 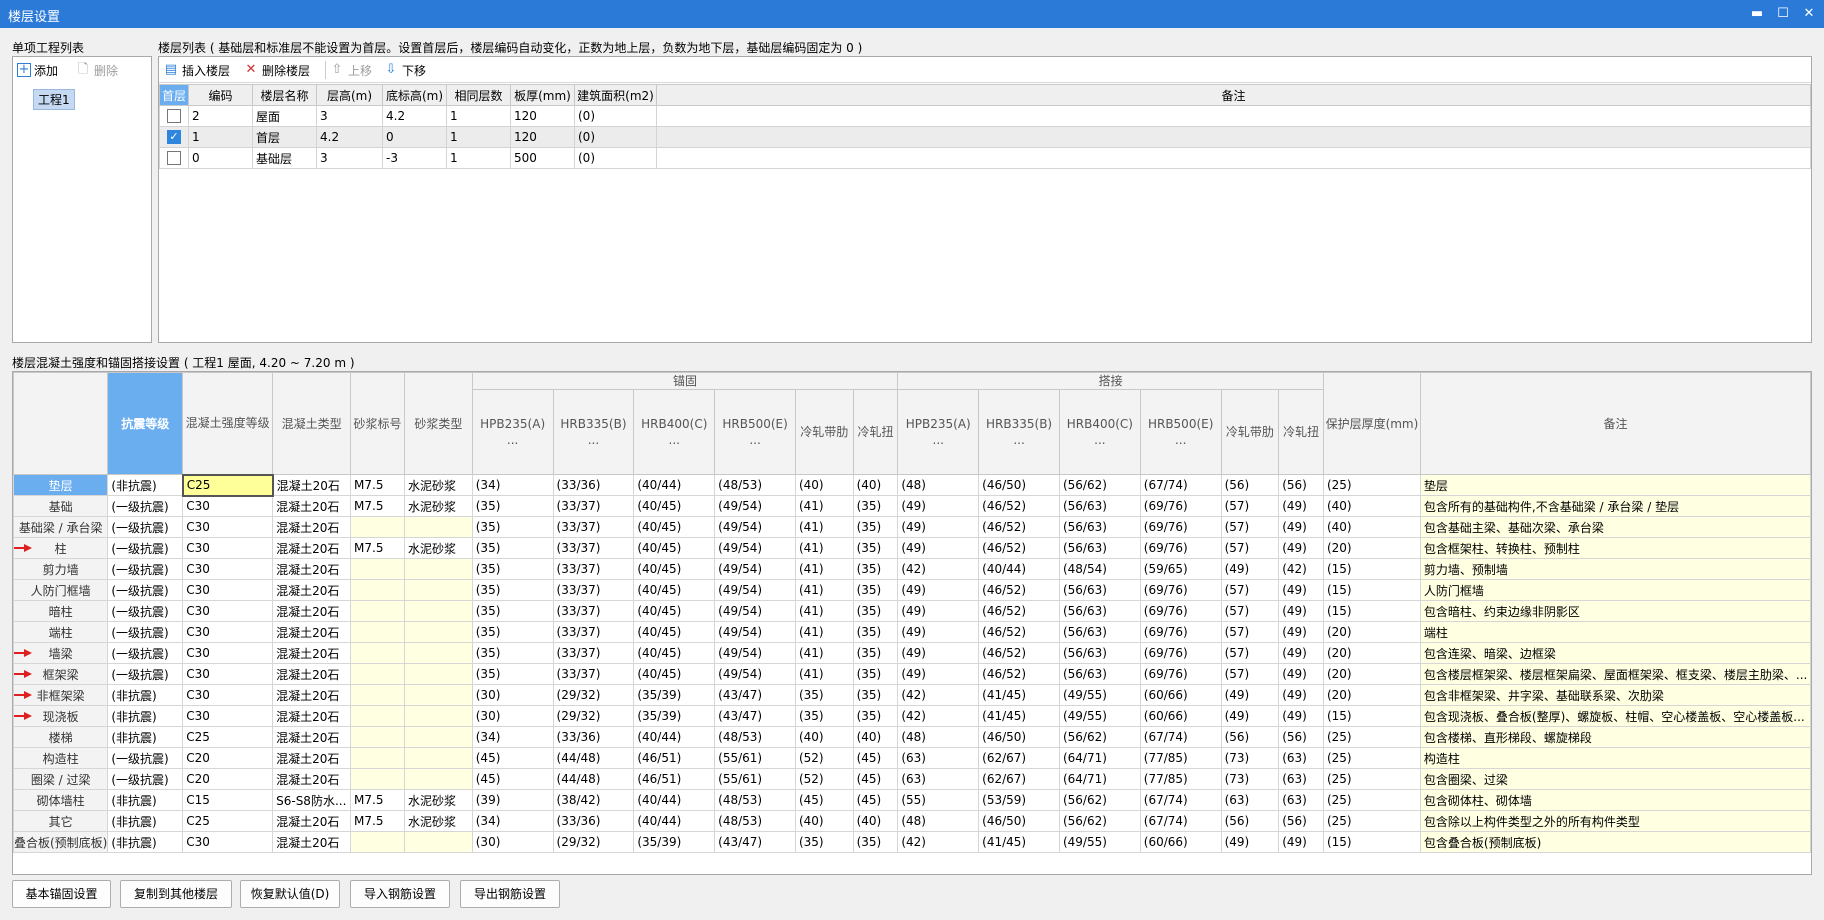 I want to click on table-cell: (60/66), so click(x=1180, y=695).